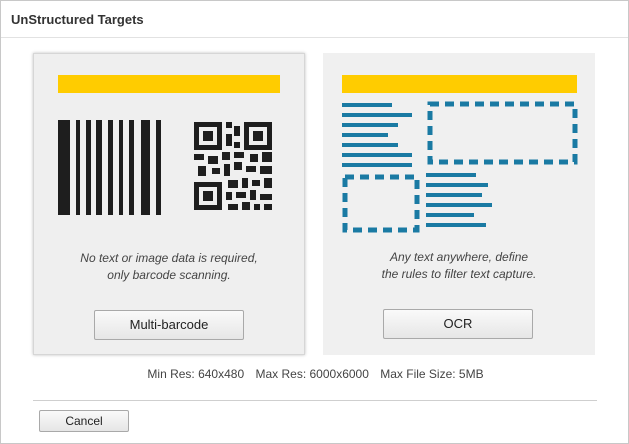 The image size is (629, 444). What do you see at coordinates (109, 167) in the screenshot?
I see `barcode-icon` at bounding box center [109, 167].